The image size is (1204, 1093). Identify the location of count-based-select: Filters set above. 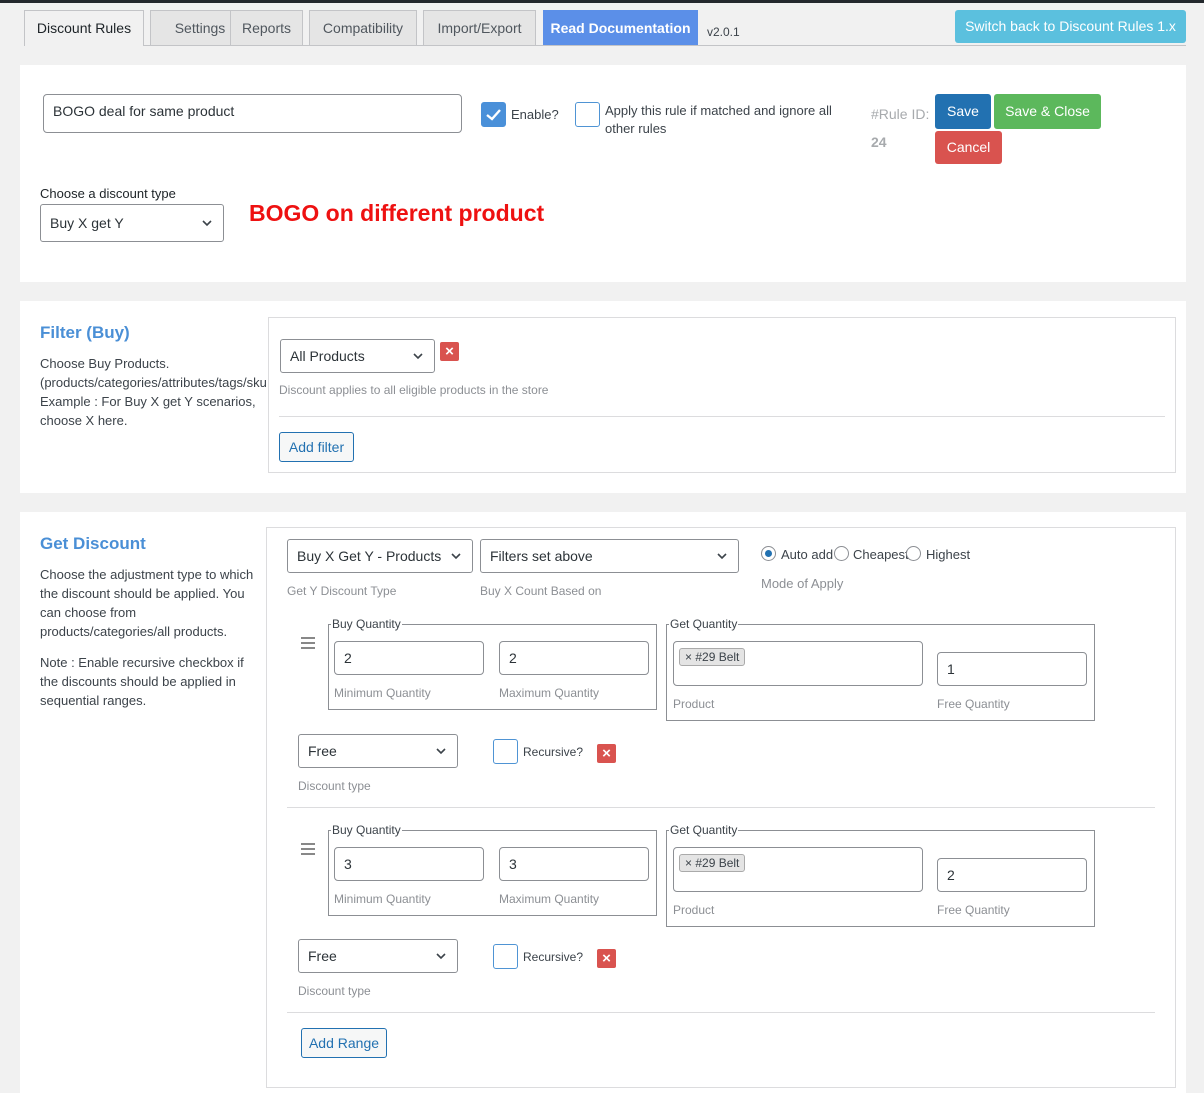
(609, 556).